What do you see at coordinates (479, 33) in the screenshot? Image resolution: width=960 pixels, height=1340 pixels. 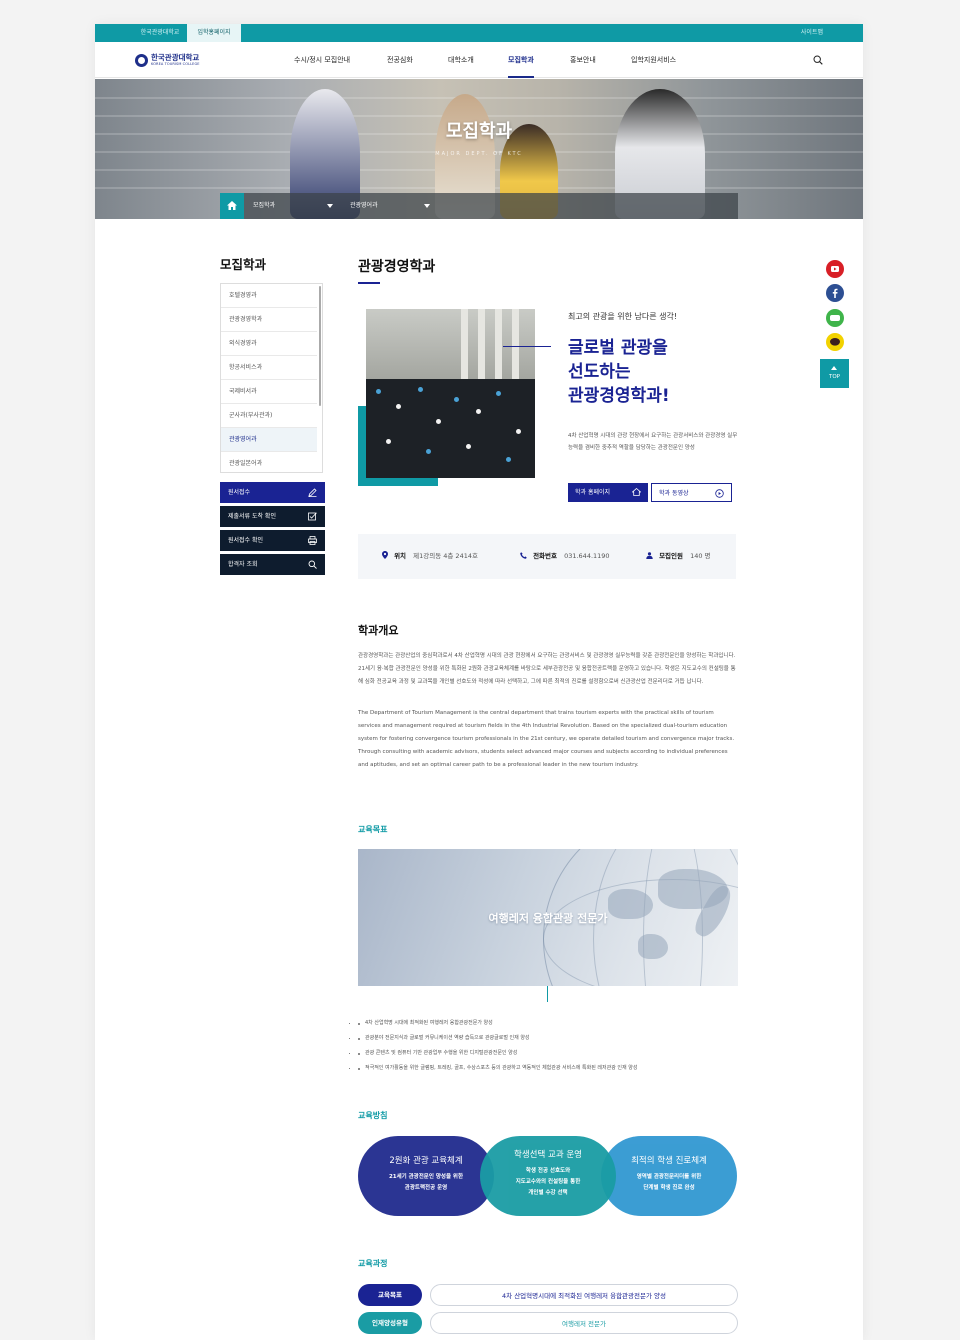 I see `utility-bar: 한국관광대학교 입학홍페이지 사이트맵` at bounding box center [479, 33].